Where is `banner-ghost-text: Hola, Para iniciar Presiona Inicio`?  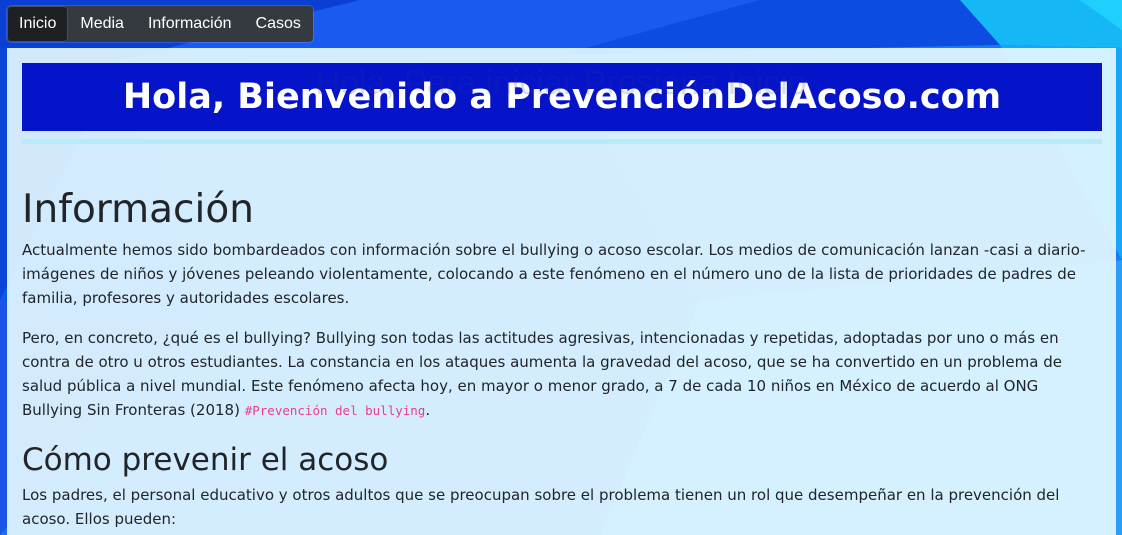 banner-ghost-text: Hola, Para iniciar Presiona Inicio is located at coordinates (561, 83).